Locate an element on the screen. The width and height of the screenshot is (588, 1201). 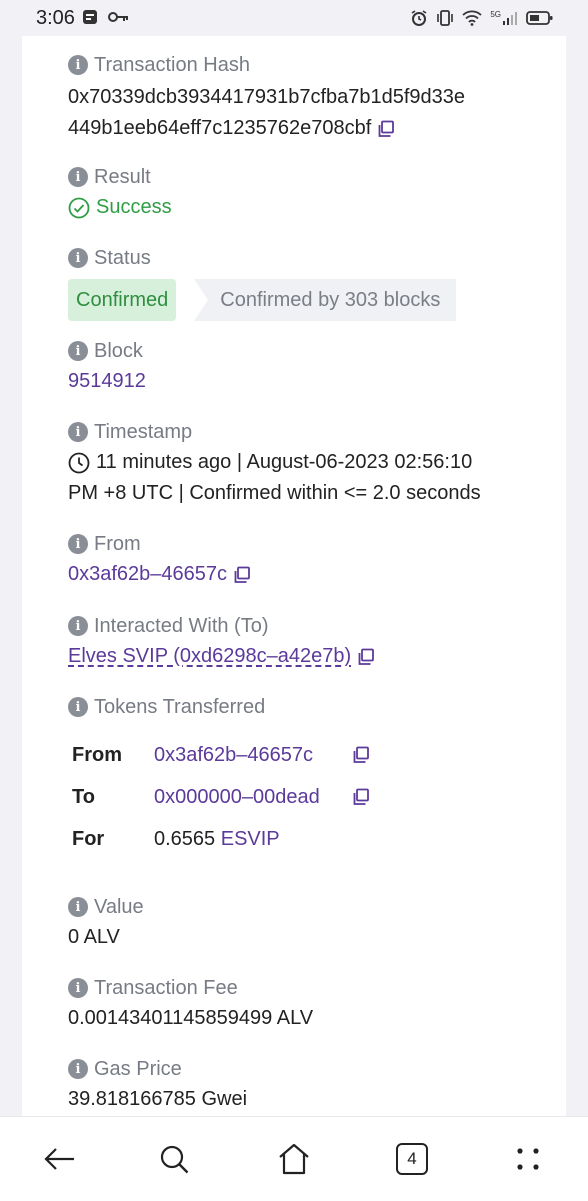
from-label: From is located at coordinates (117, 543).